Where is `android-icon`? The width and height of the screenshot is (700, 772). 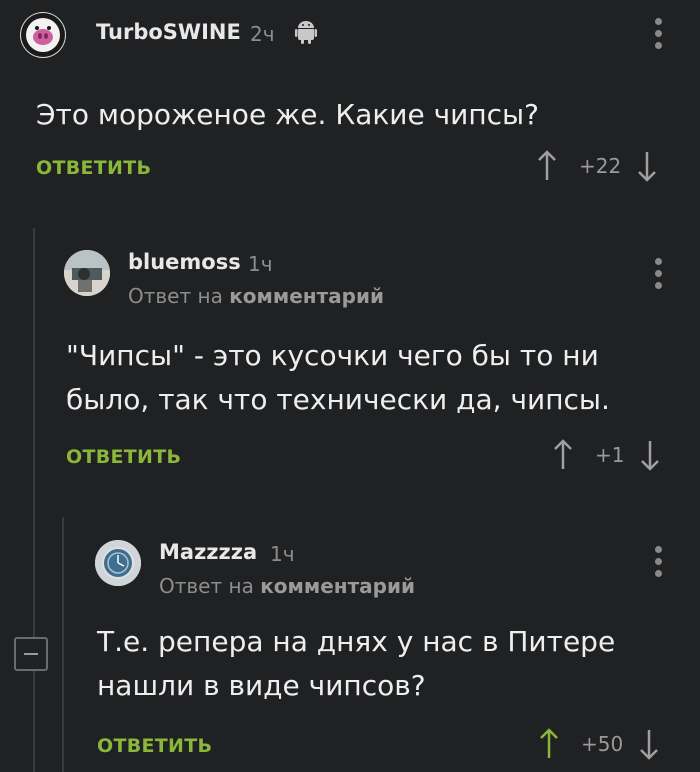
android-icon is located at coordinates (306, 32).